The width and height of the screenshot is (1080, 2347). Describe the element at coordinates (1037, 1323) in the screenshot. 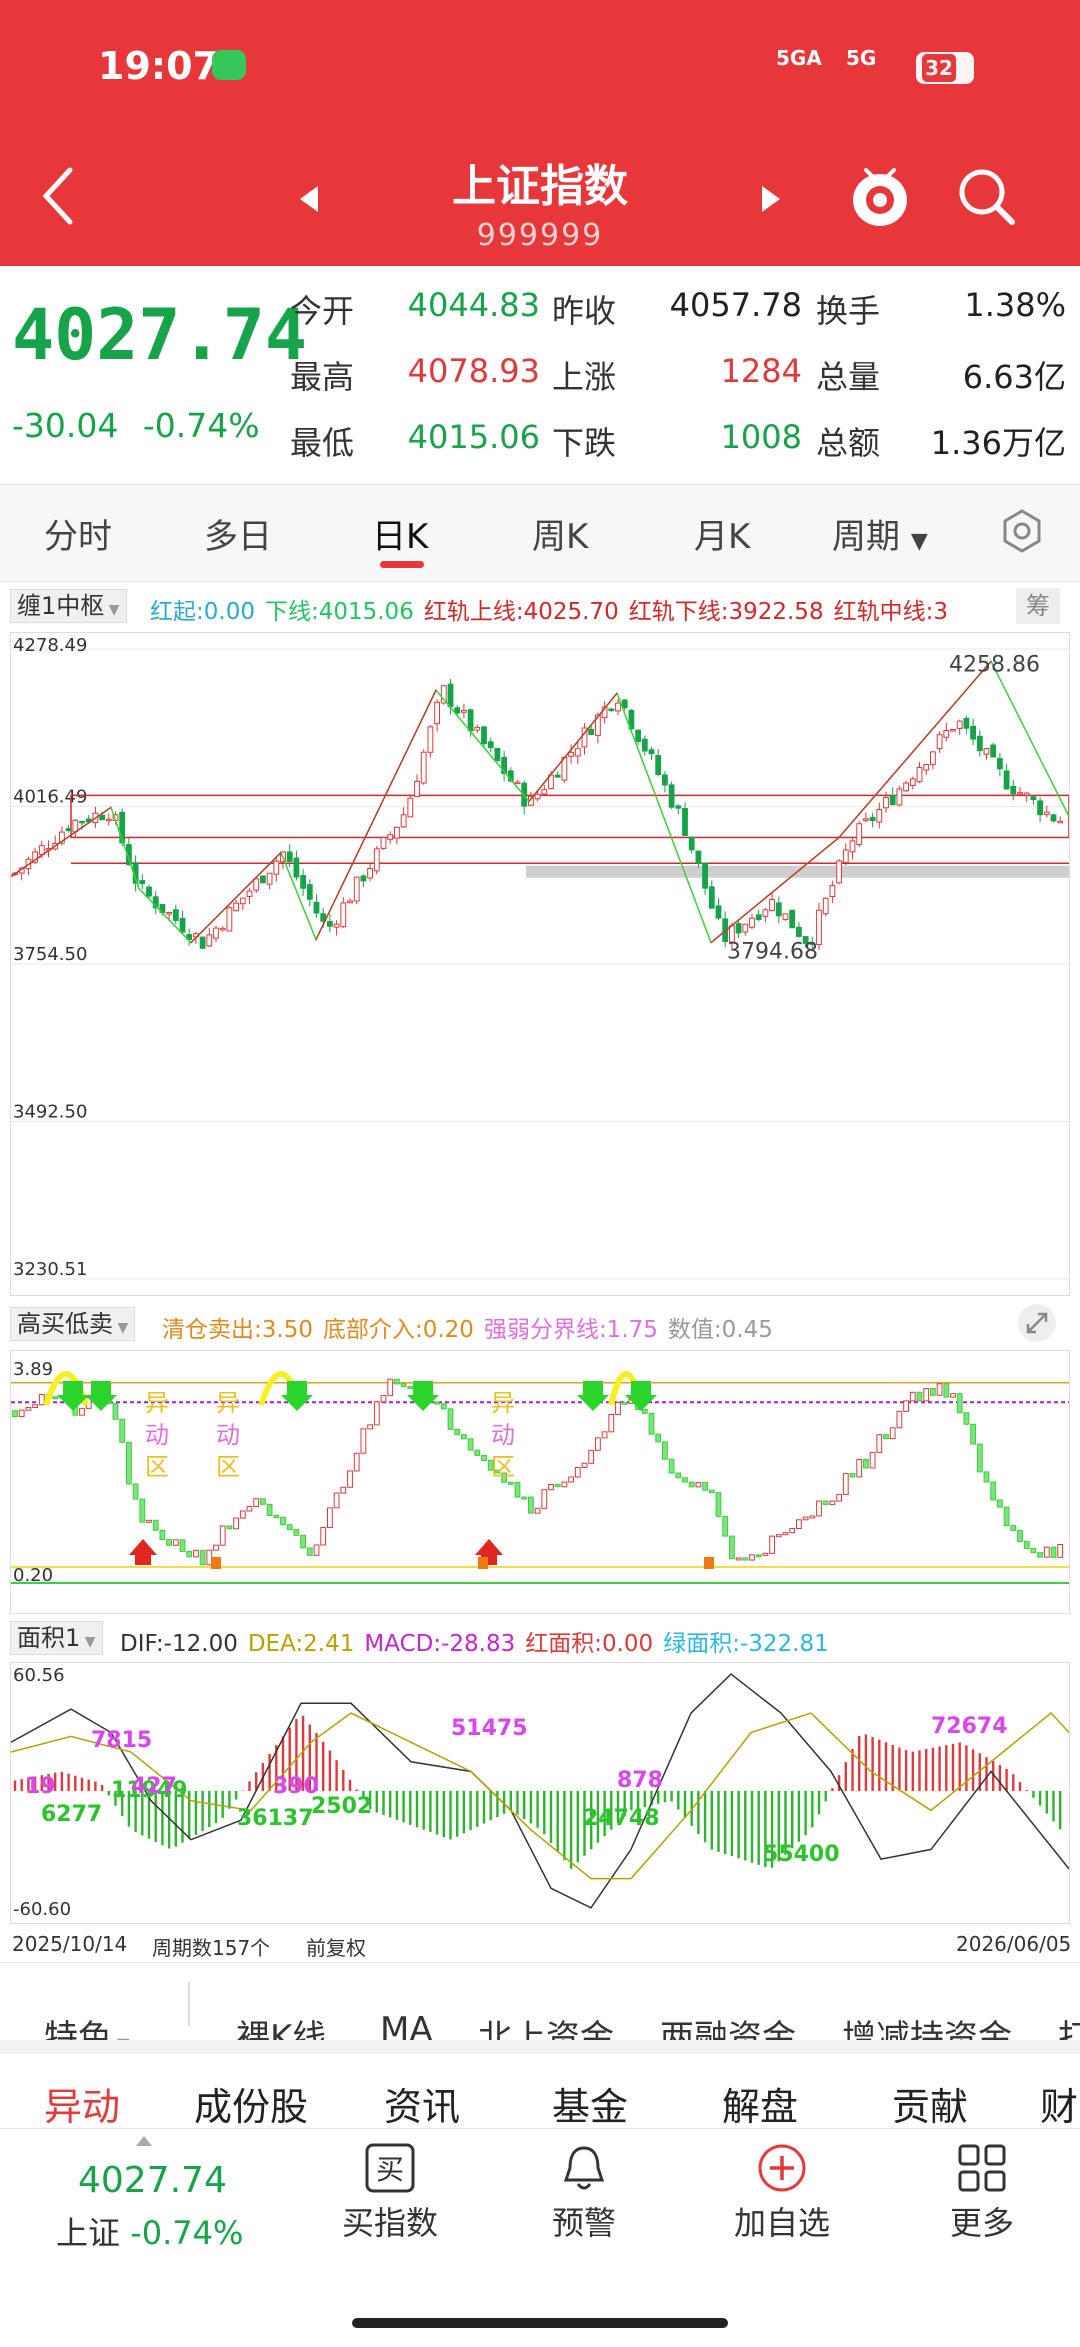

I see `expand-icon` at that location.